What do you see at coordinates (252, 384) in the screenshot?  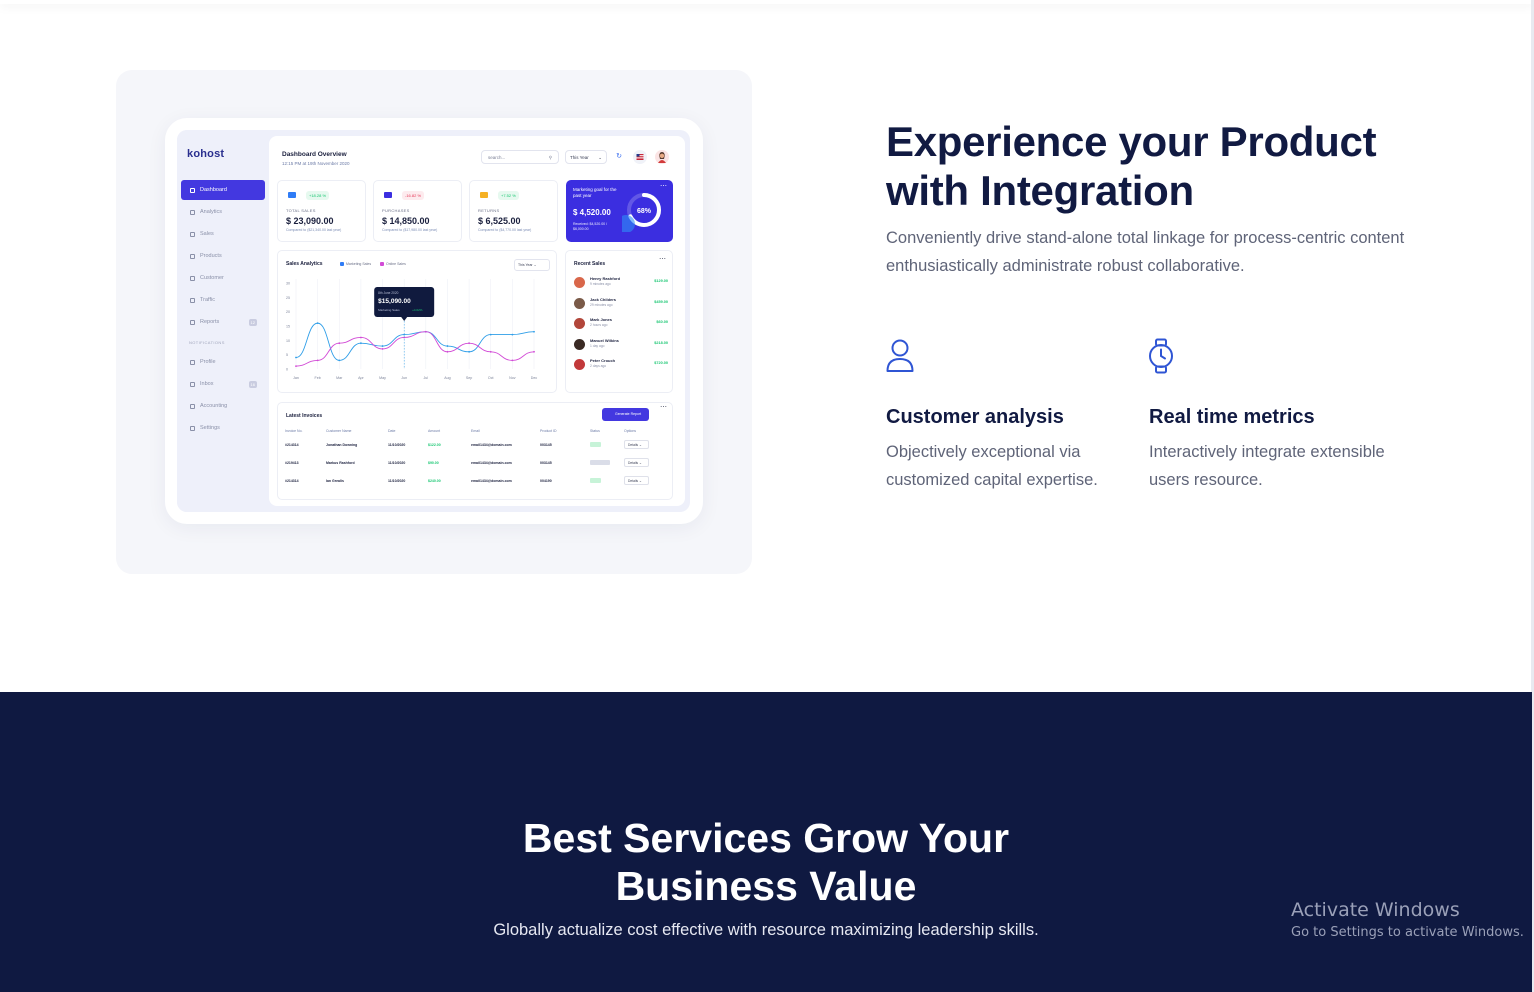 I see `nav-badge: 16` at bounding box center [252, 384].